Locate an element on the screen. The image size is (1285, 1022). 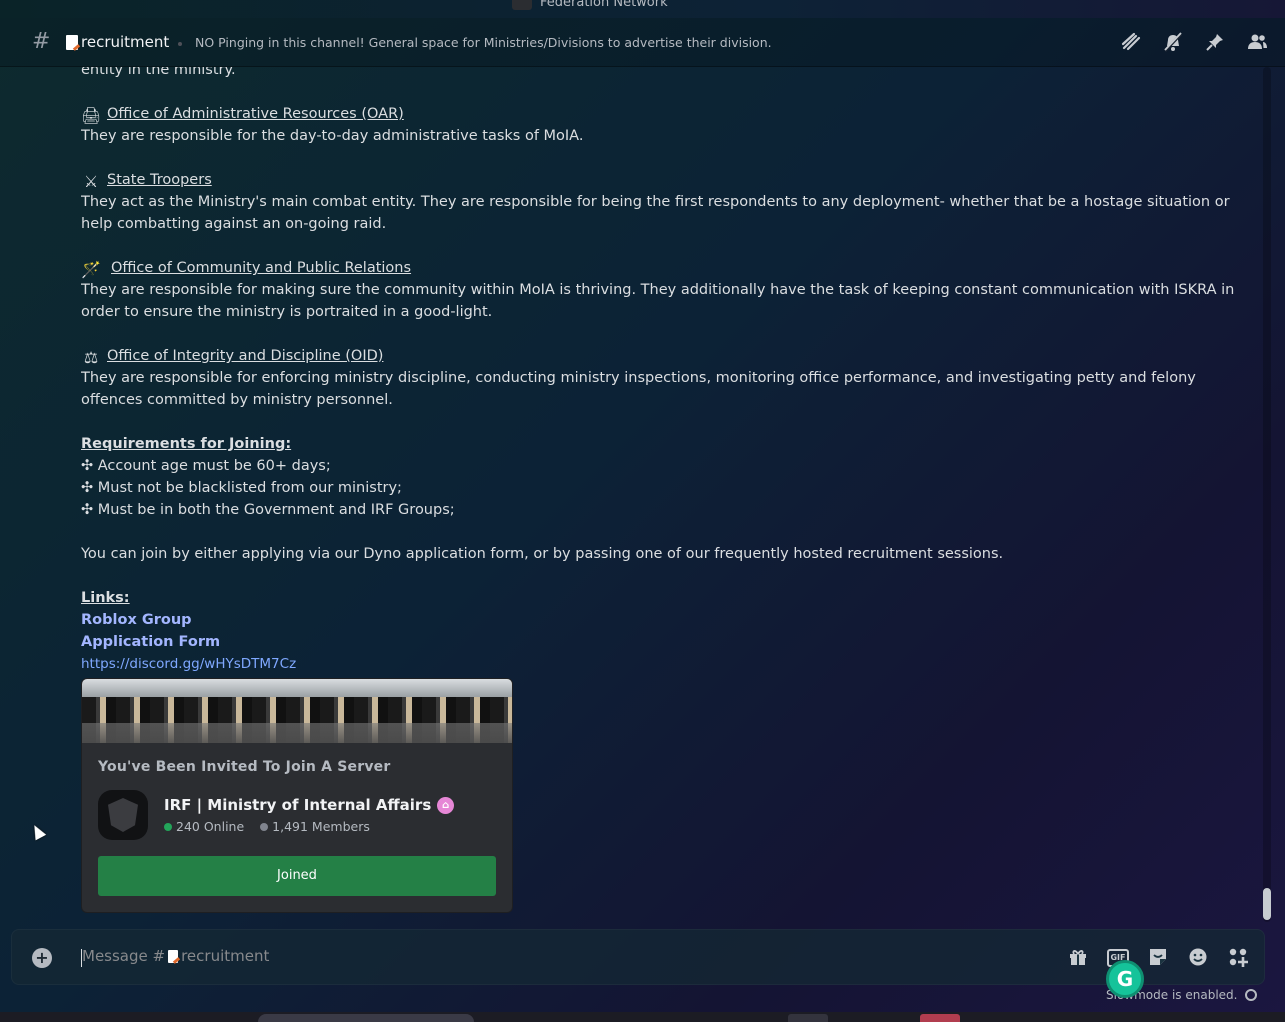
add-attachment-icon: + is located at coordinates (42, 958).